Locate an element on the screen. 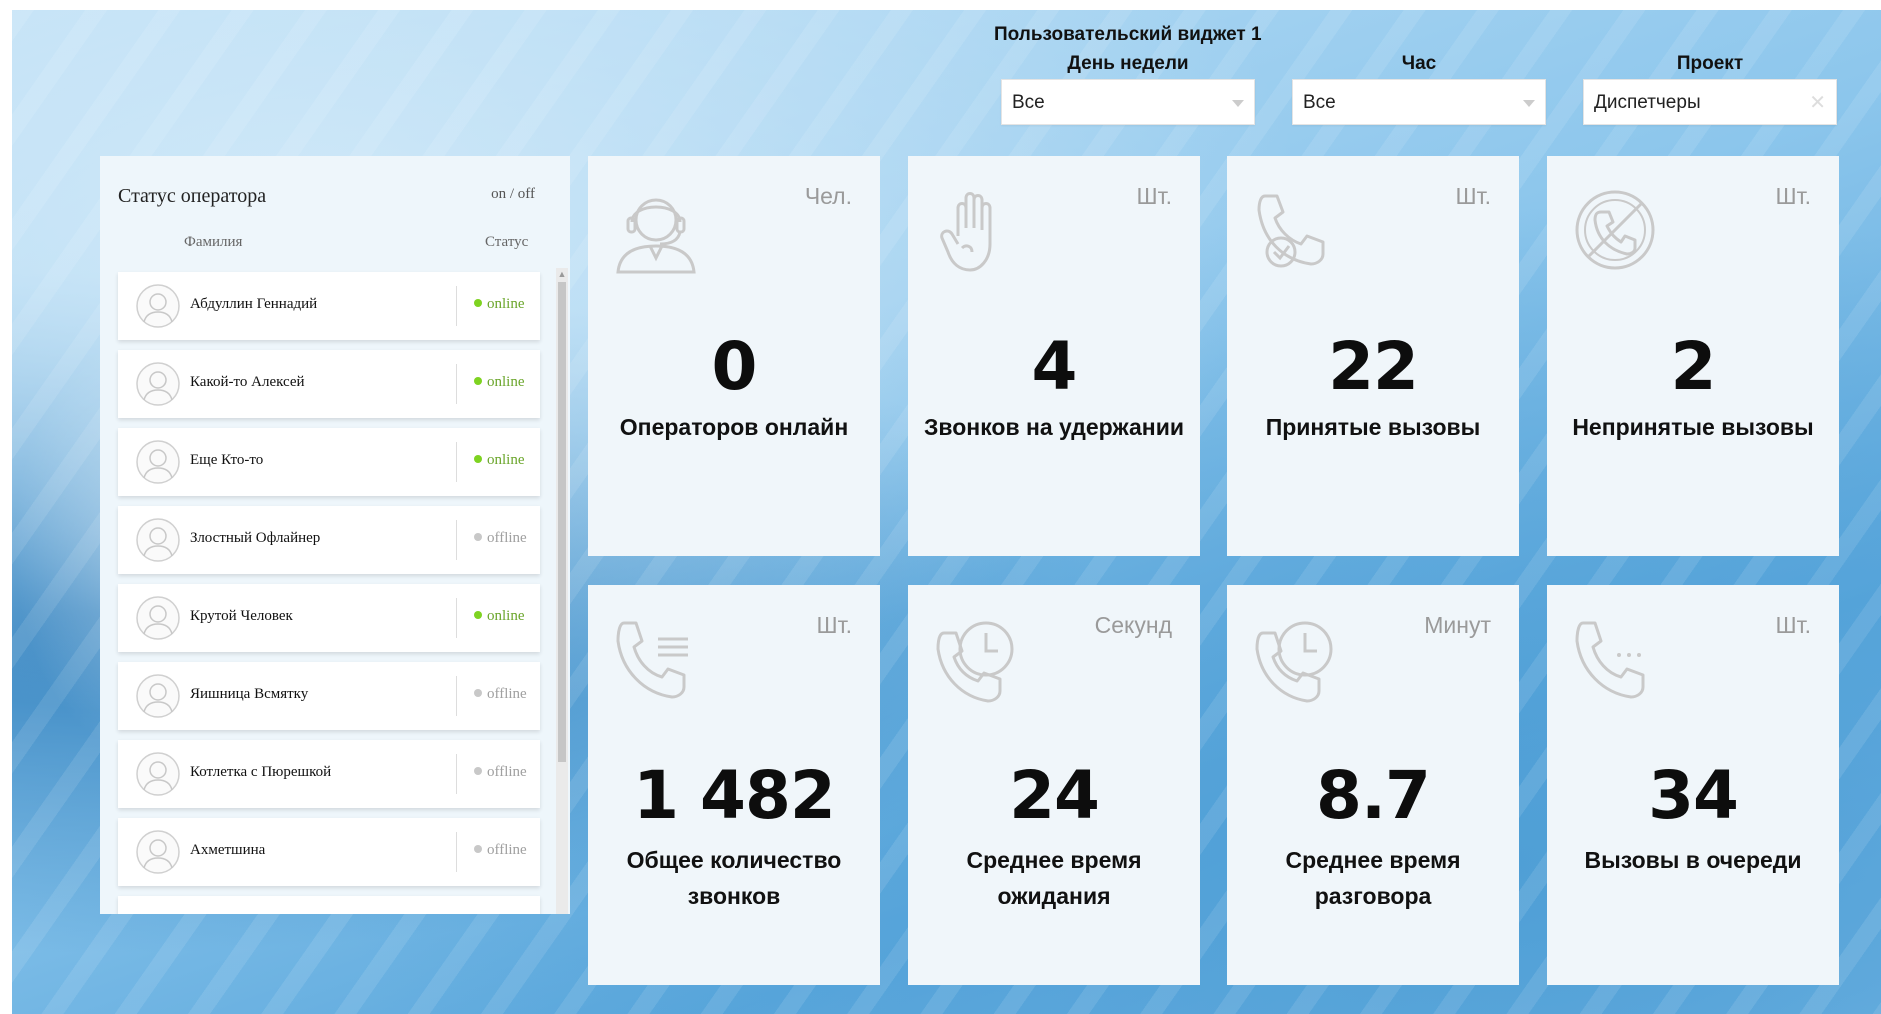 The height and width of the screenshot is (1014, 1881). operator-row: Котлетка с Пюрешкой offline is located at coordinates (329, 774).